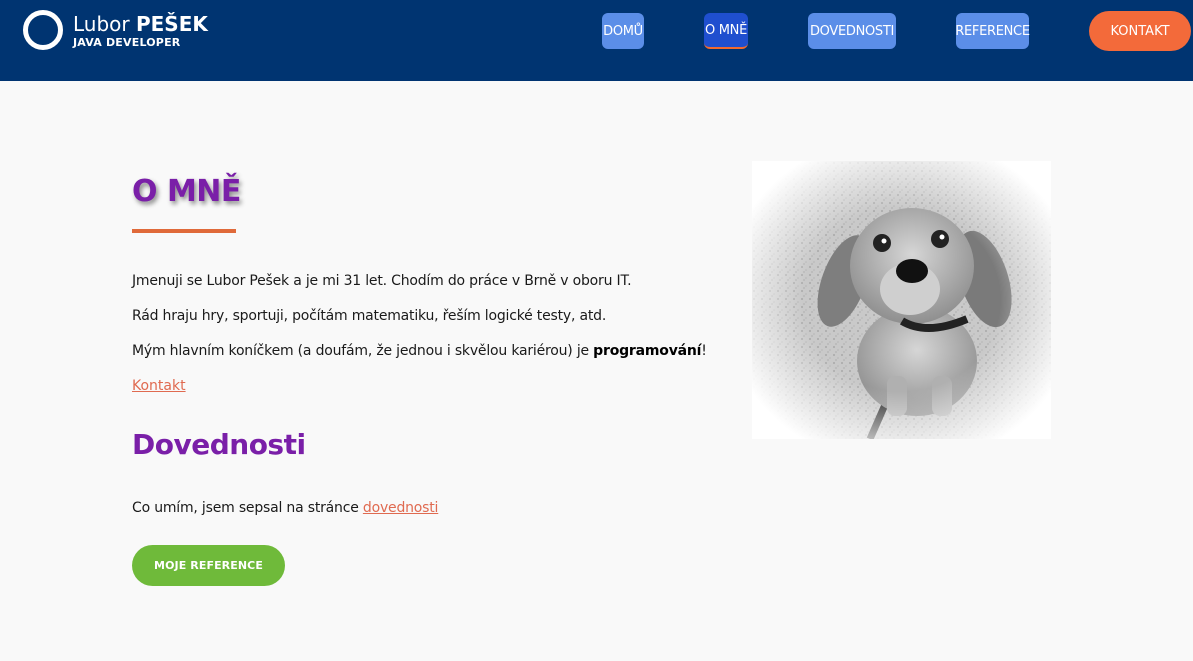  What do you see at coordinates (171, 23) in the screenshot?
I see `logo-surname: PEŠEK` at bounding box center [171, 23].